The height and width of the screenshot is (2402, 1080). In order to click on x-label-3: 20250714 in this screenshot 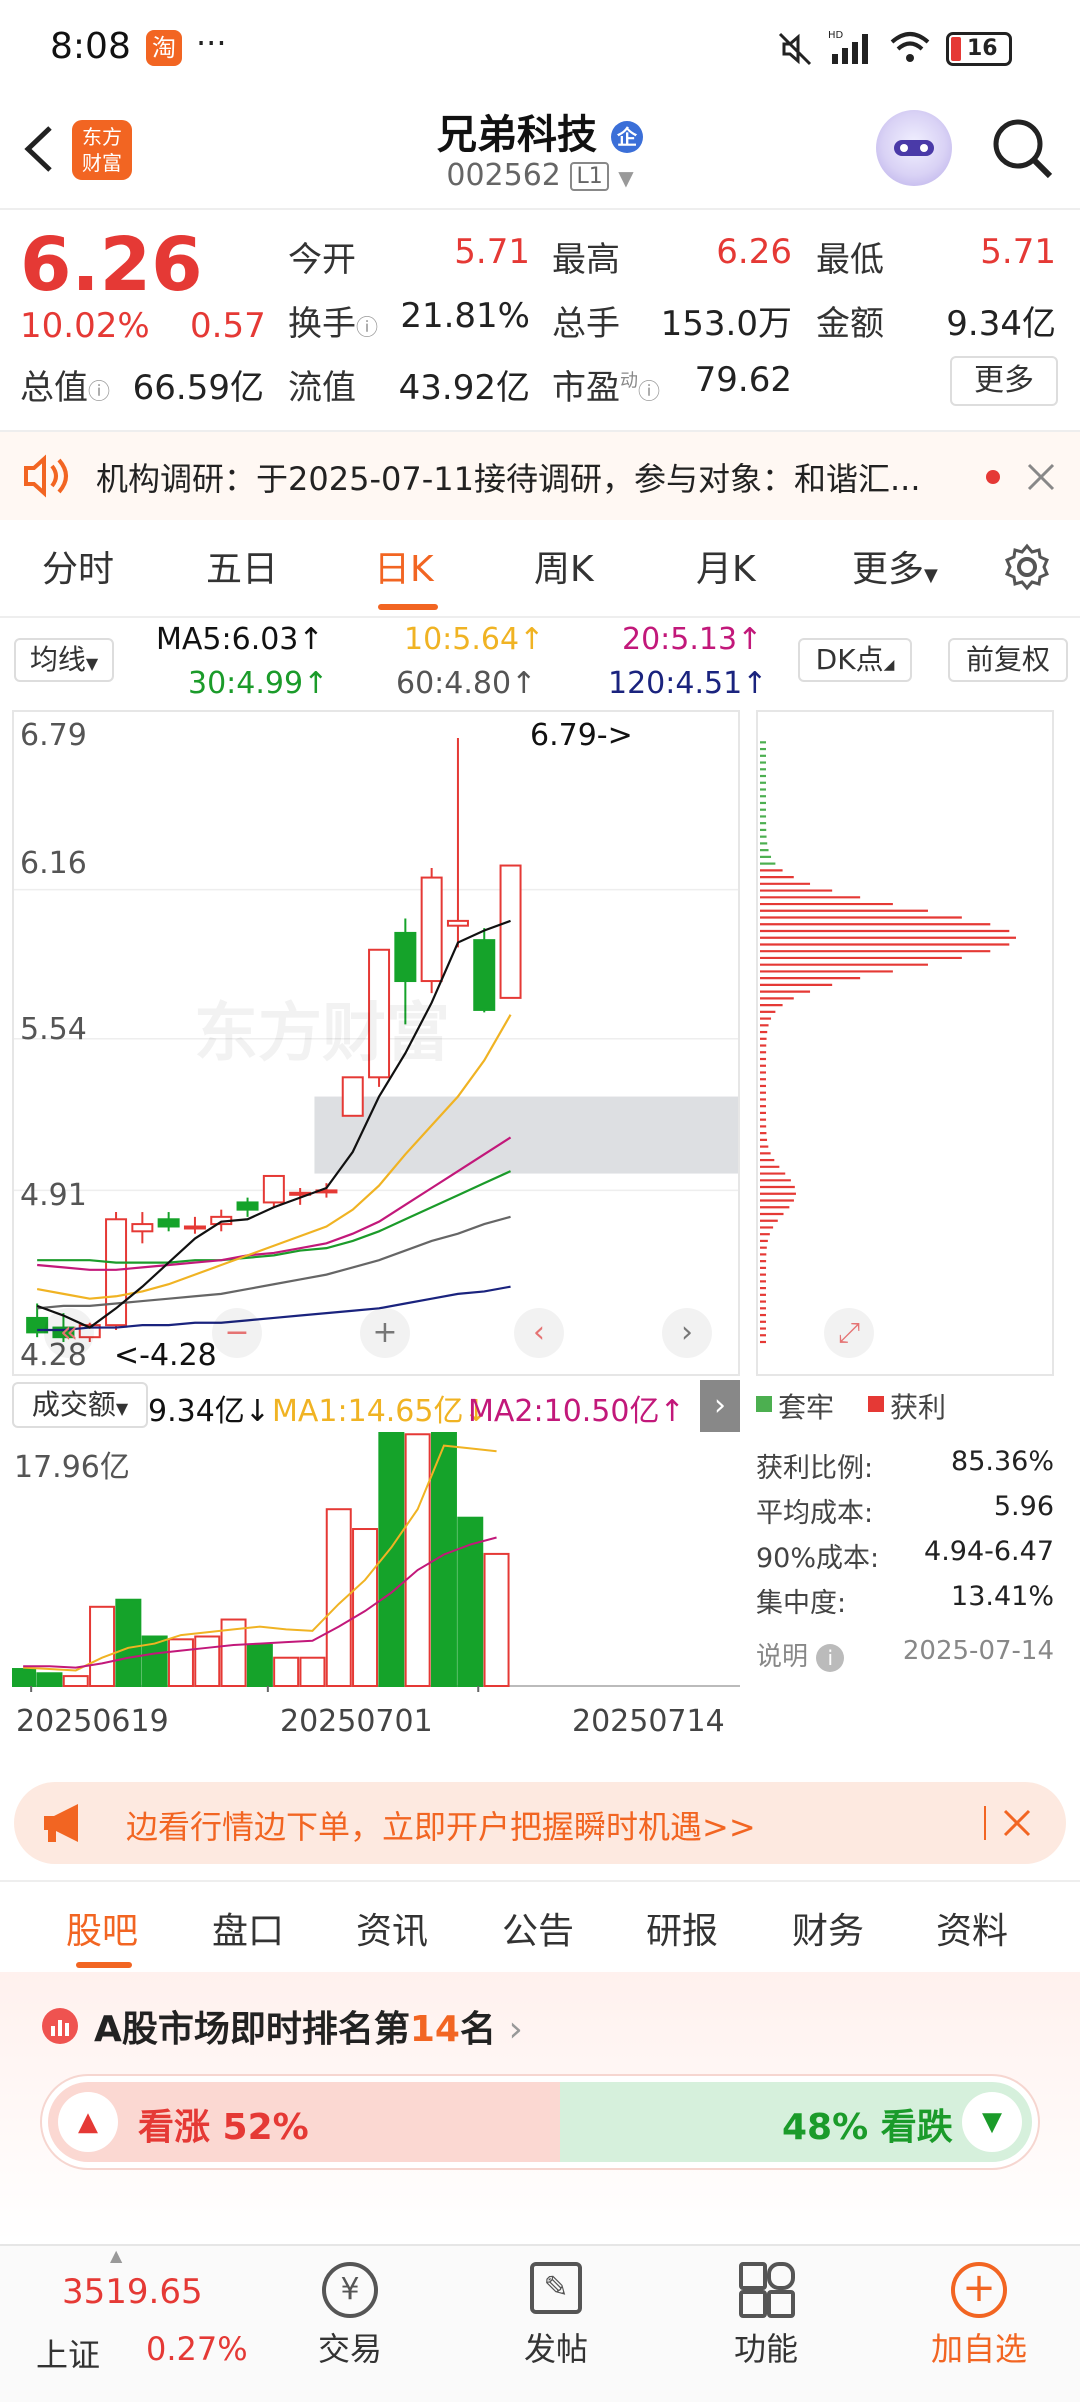, I will do `click(648, 1721)`.